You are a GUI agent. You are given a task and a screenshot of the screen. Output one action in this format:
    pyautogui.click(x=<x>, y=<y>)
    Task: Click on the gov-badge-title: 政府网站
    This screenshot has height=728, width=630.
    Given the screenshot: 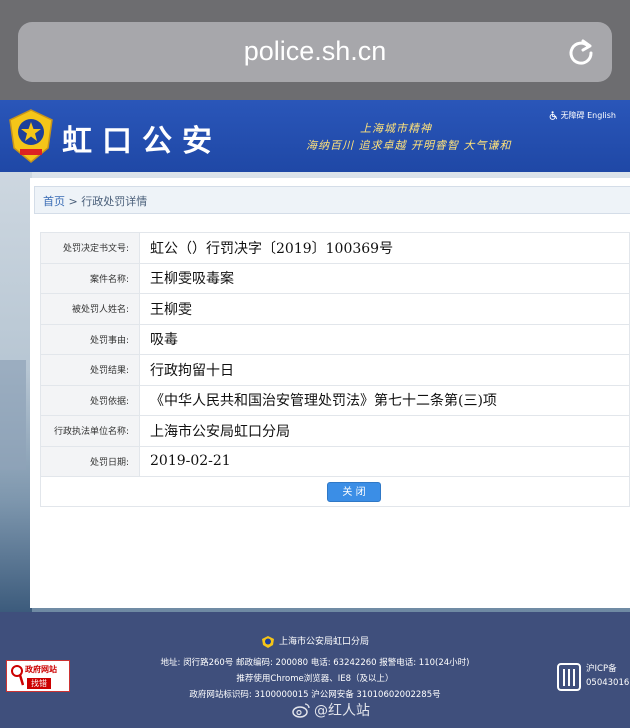 What is the action you would take?
    pyautogui.click(x=41, y=669)
    